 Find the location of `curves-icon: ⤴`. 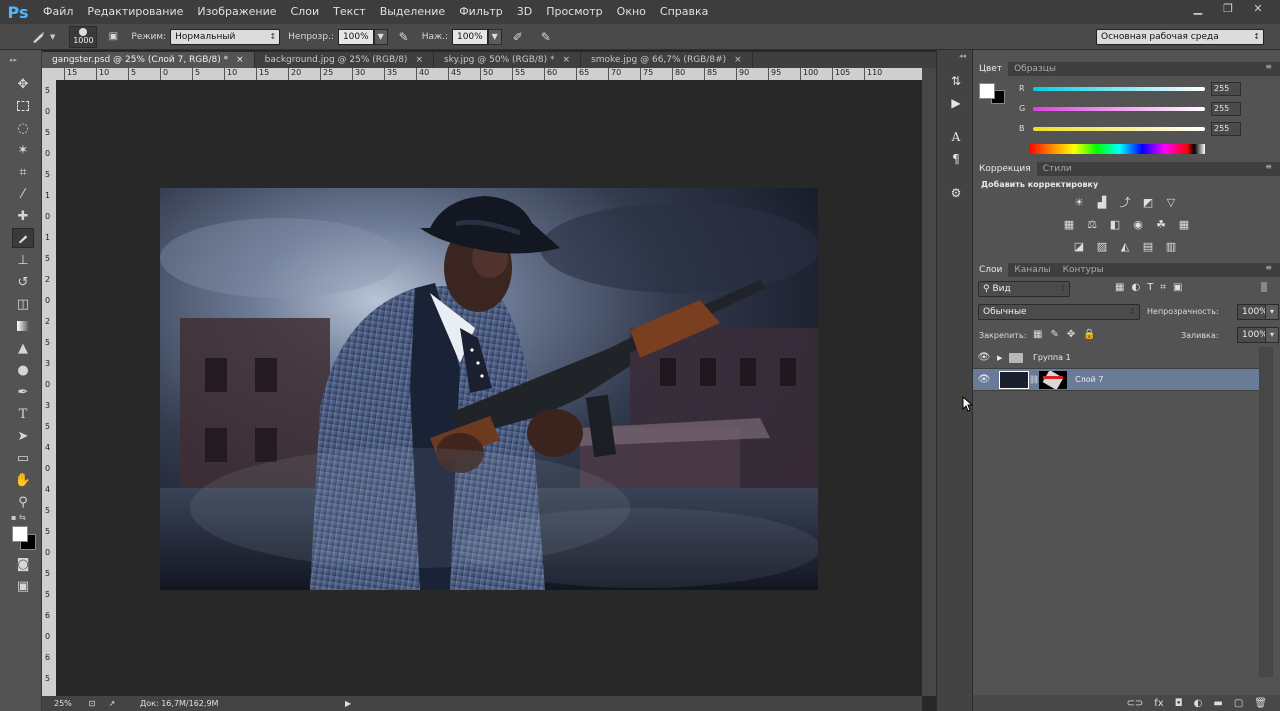

curves-icon: ⤴ is located at coordinates (1125, 202).